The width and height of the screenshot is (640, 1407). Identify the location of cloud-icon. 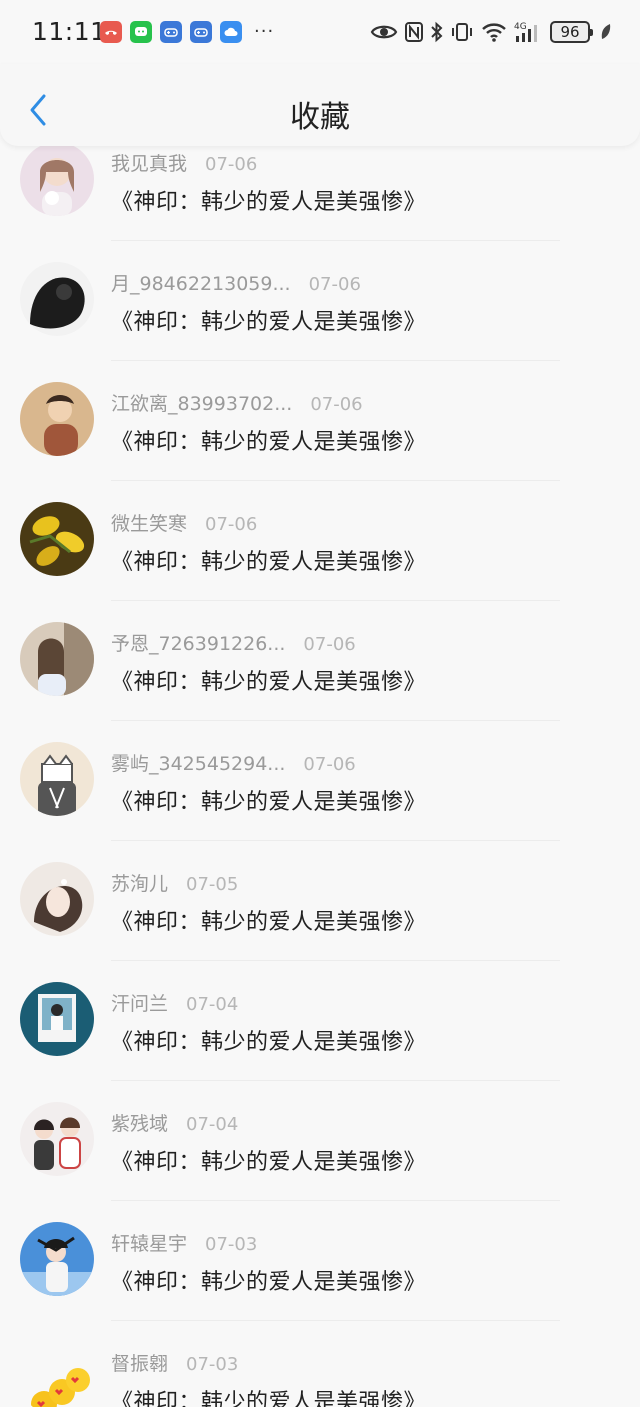
(231, 32).